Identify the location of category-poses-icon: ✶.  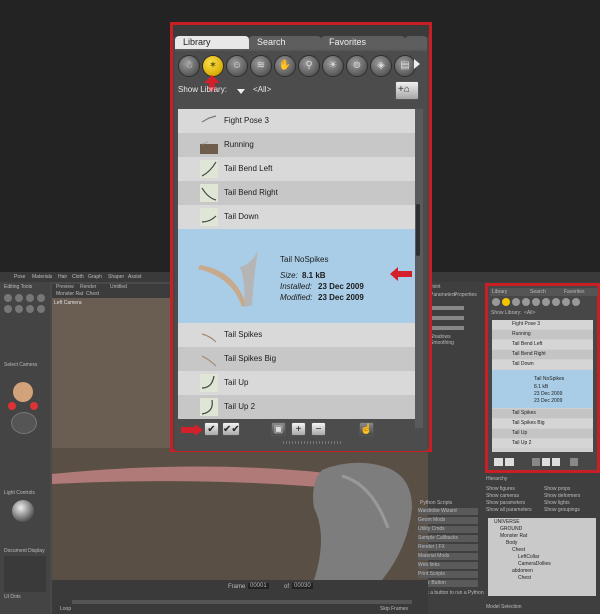
(213, 66).